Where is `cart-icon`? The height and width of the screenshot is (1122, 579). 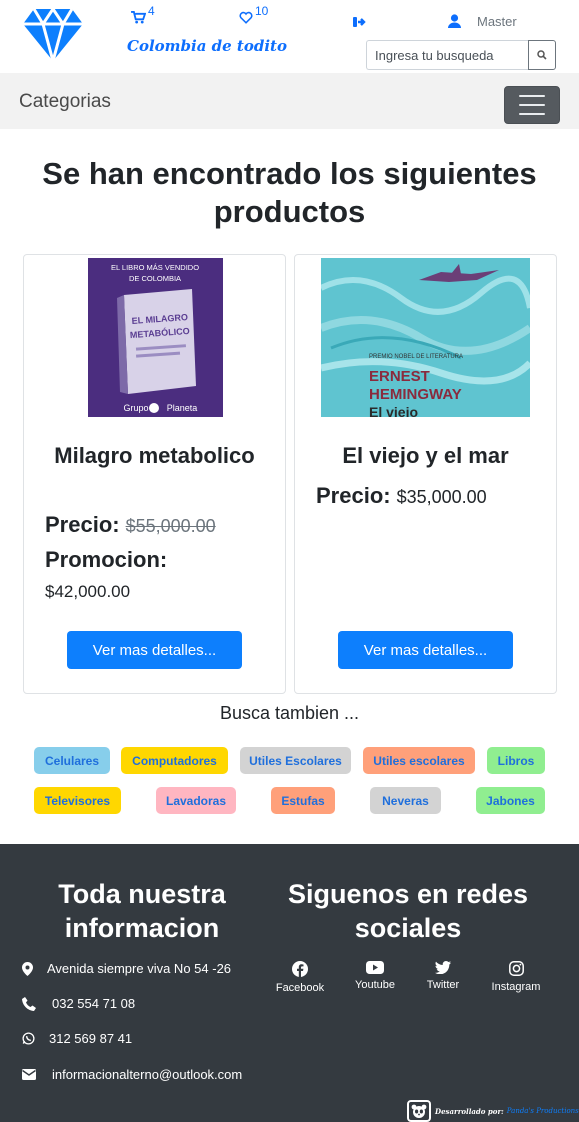 cart-icon is located at coordinates (138, 17).